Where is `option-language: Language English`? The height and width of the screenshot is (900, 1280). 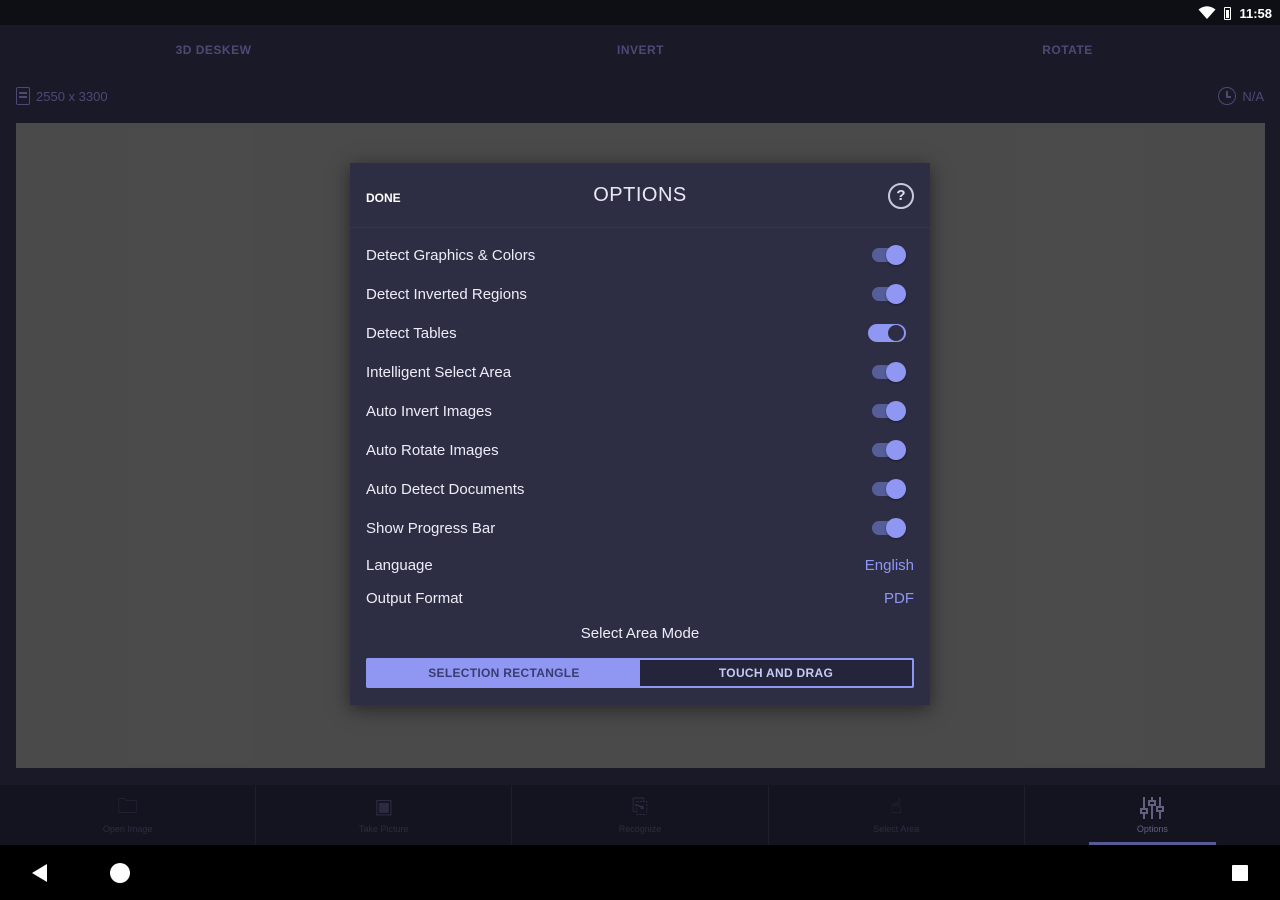
option-language: Language English is located at coordinates (640, 566).